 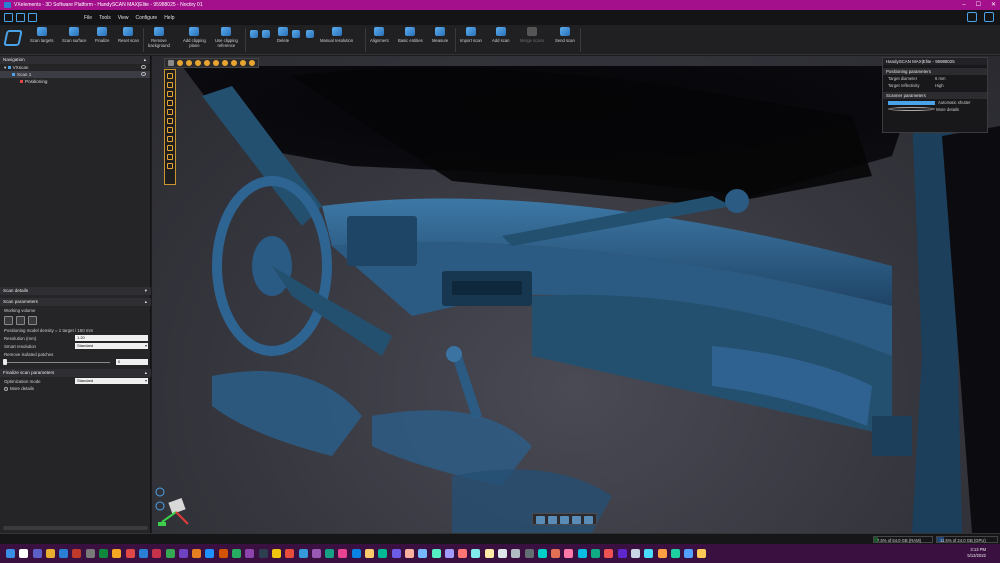 What do you see at coordinates (440, 35) in the screenshot?
I see `measure-button: Measure` at bounding box center [440, 35].